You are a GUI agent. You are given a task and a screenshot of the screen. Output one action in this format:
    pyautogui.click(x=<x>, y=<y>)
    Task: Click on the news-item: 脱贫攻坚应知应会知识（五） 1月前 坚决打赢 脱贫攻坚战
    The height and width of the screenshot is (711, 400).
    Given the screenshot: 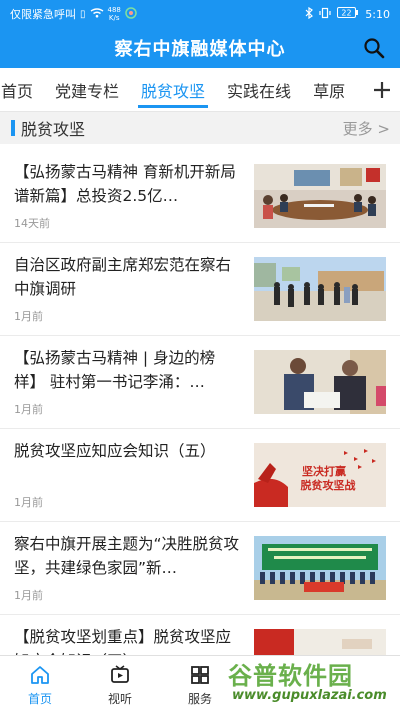 What is the action you would take?
    pyautogui.click(x=200, y=475)
    